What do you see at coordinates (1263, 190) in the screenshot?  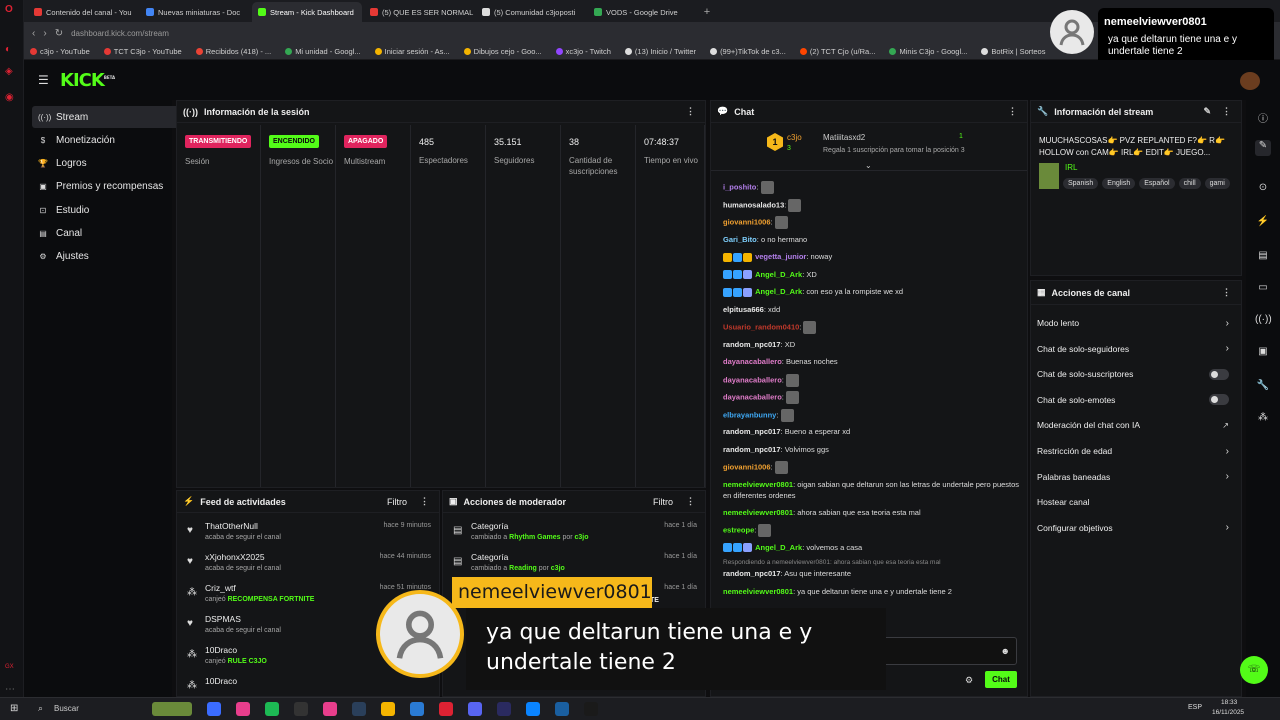 I see `target-icon: ⊙` at bounding box center [1263, 190].